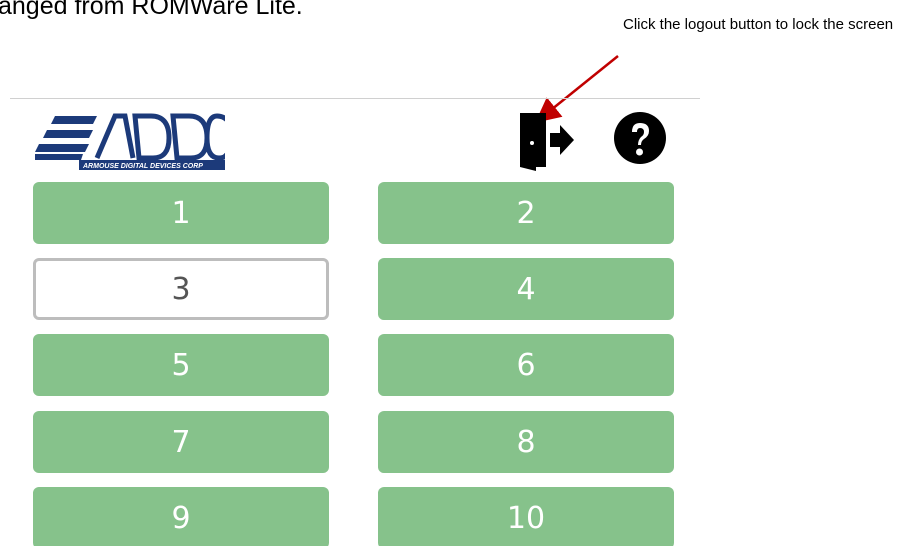 Image resolution: width=908 pixels, height=546 pixels. What do you see at coordinates (526, 213) in the screenshot?
I see `number-button-2: 2` at bounding box center [526, 213].